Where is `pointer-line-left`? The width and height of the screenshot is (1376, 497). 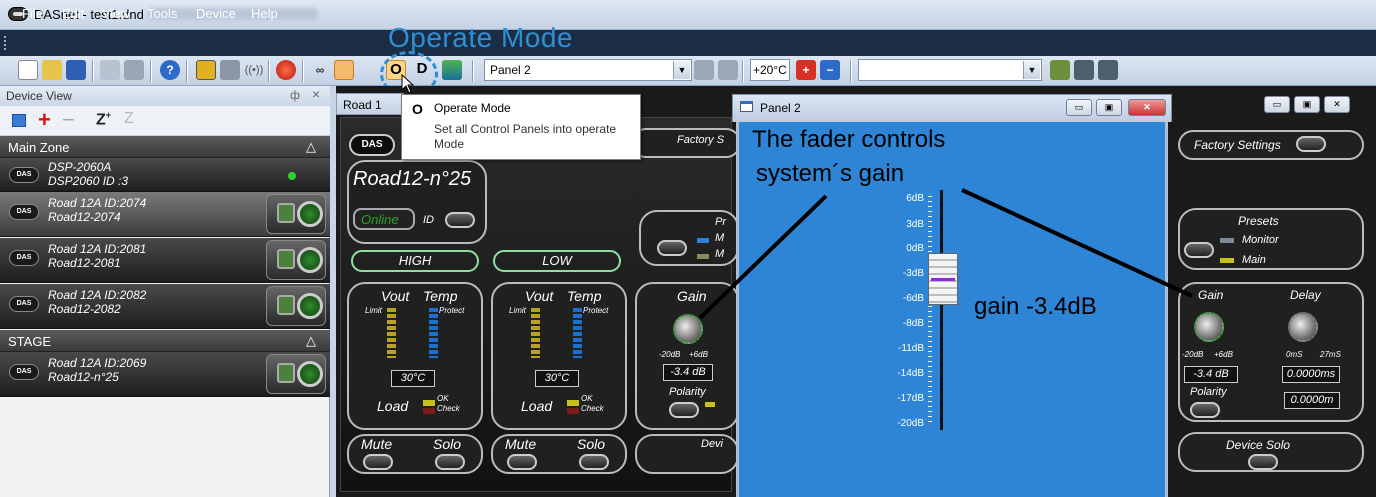 pointer-line-left is located at coordinates (763, 257).